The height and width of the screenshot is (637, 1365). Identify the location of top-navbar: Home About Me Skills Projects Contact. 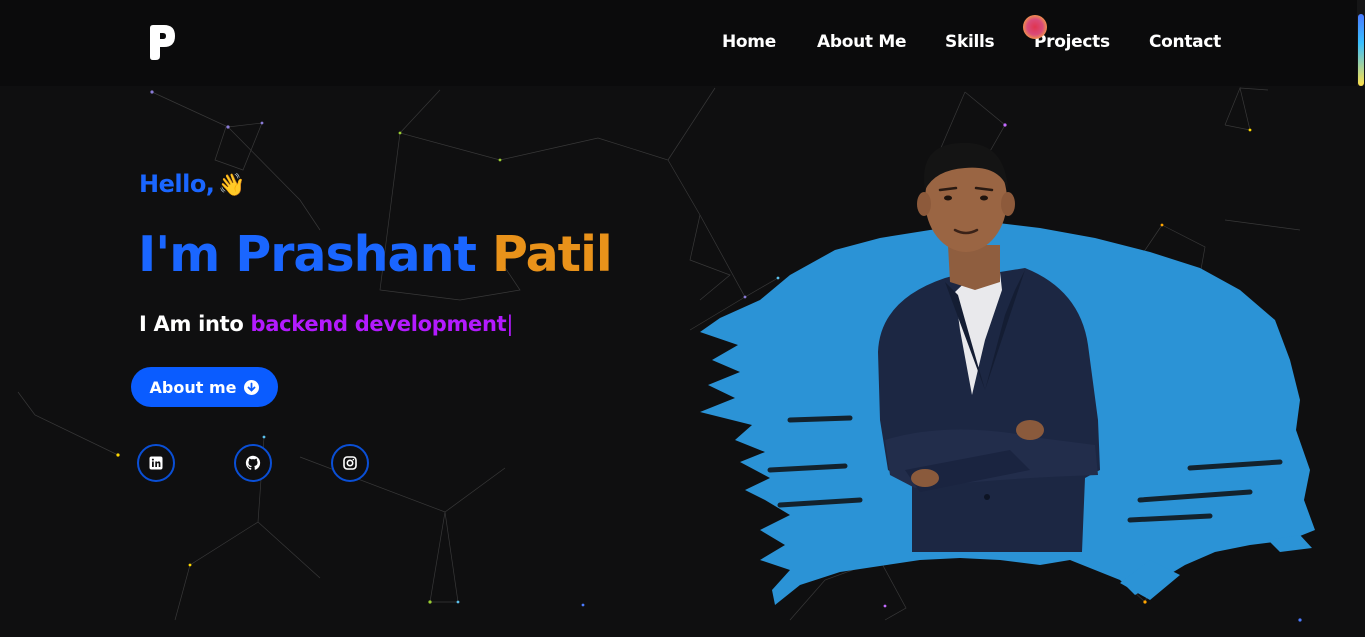
(682, 43).